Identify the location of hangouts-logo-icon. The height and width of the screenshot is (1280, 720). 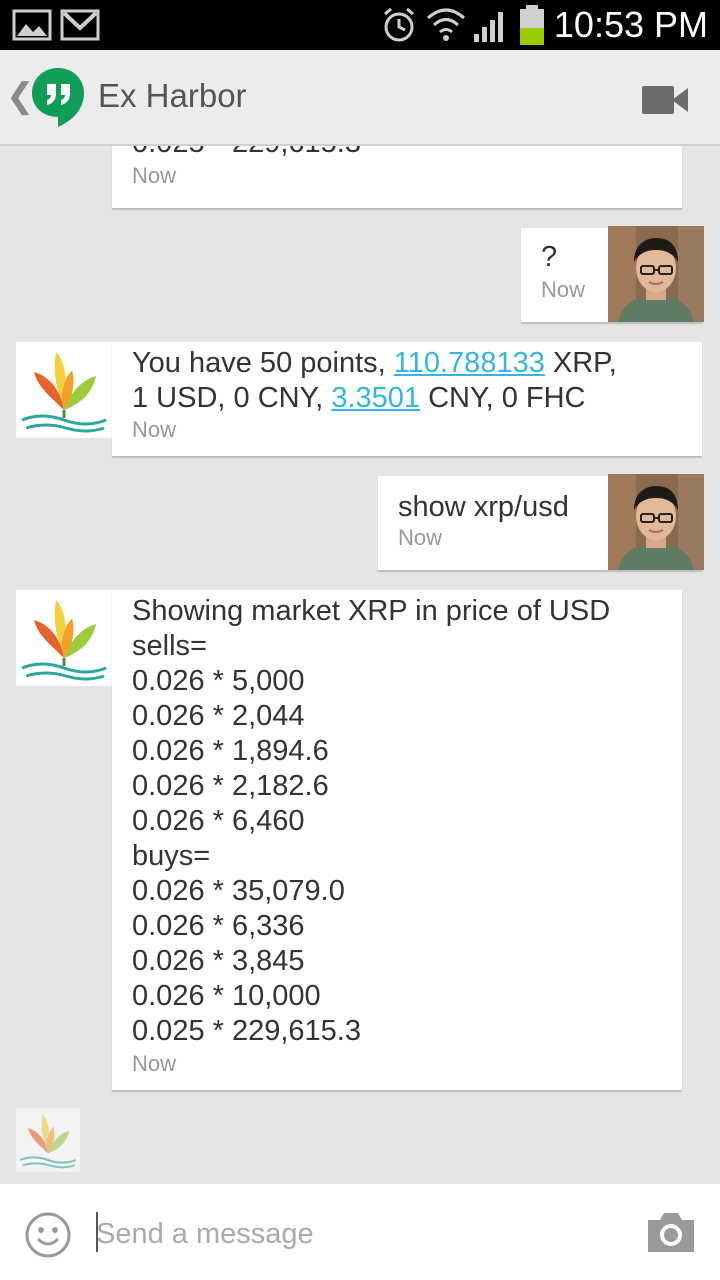
(58, 97).